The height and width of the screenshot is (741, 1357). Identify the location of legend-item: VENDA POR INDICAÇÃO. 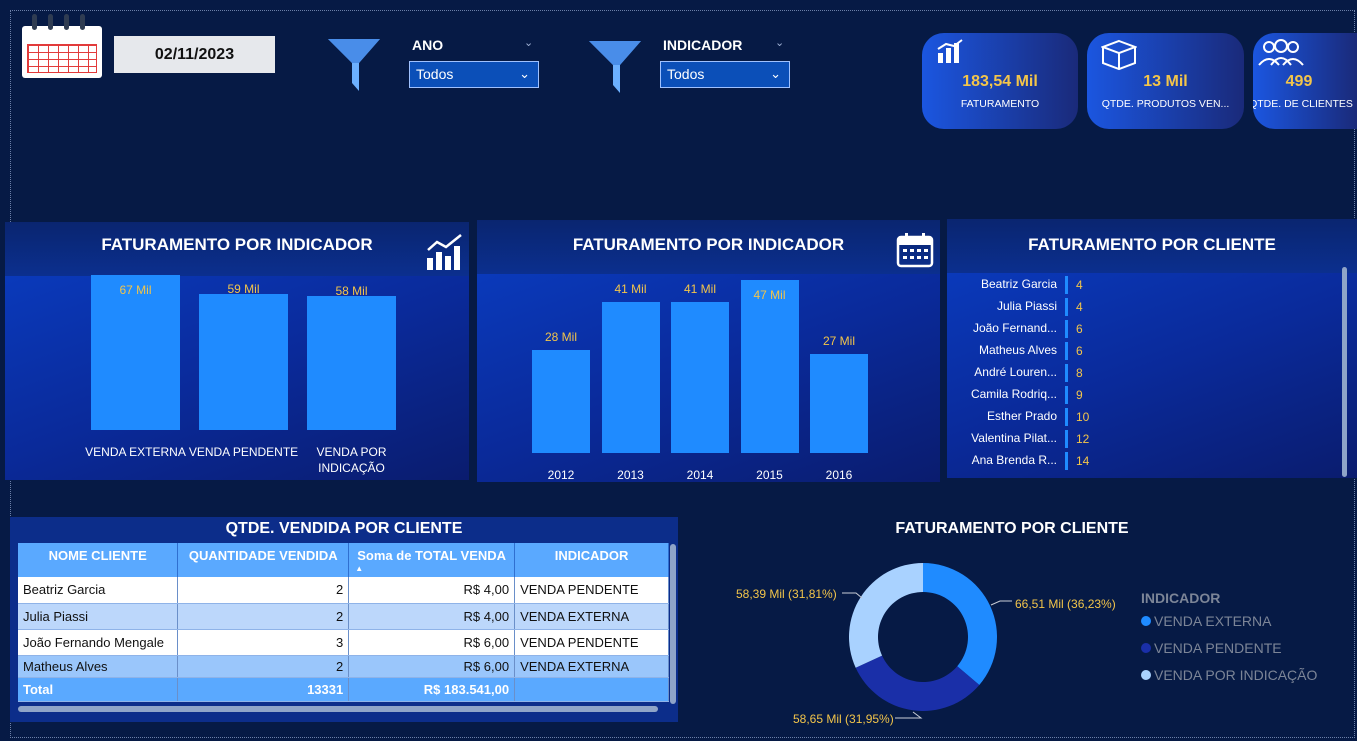
(1229, 675).